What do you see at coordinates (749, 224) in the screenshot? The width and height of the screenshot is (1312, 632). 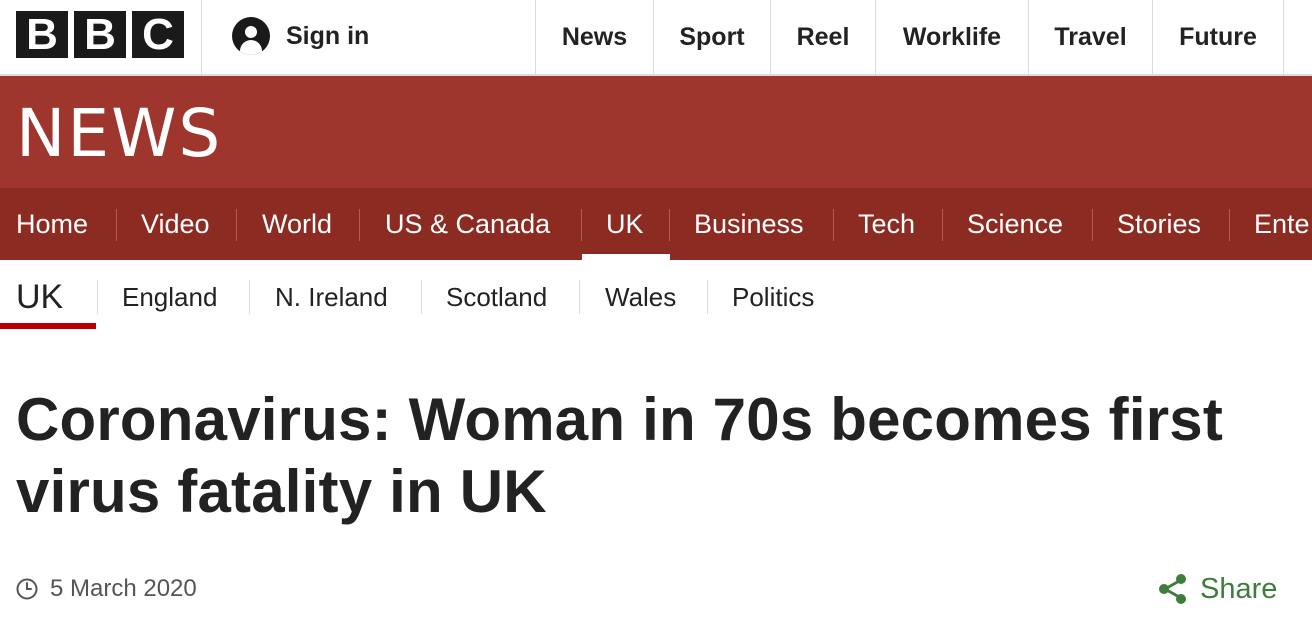 I see `section-nav-business: Business` at bounding box center [749, 224].